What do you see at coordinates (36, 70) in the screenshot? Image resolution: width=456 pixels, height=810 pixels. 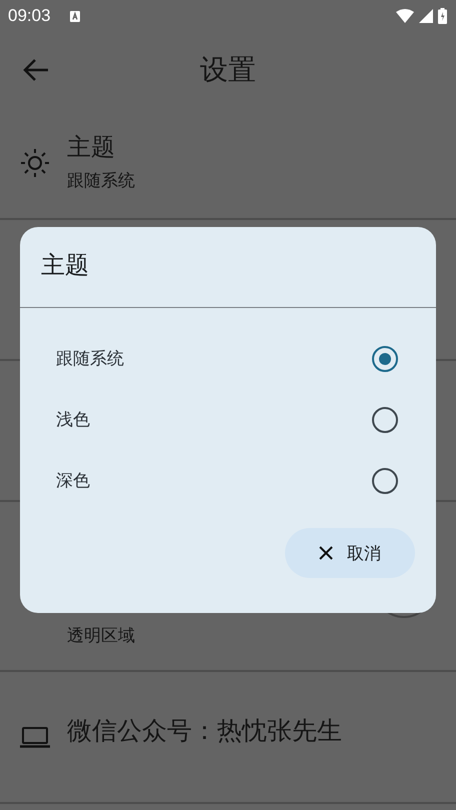 I see `back-arrow-icon` at bounding box center [36, 70].